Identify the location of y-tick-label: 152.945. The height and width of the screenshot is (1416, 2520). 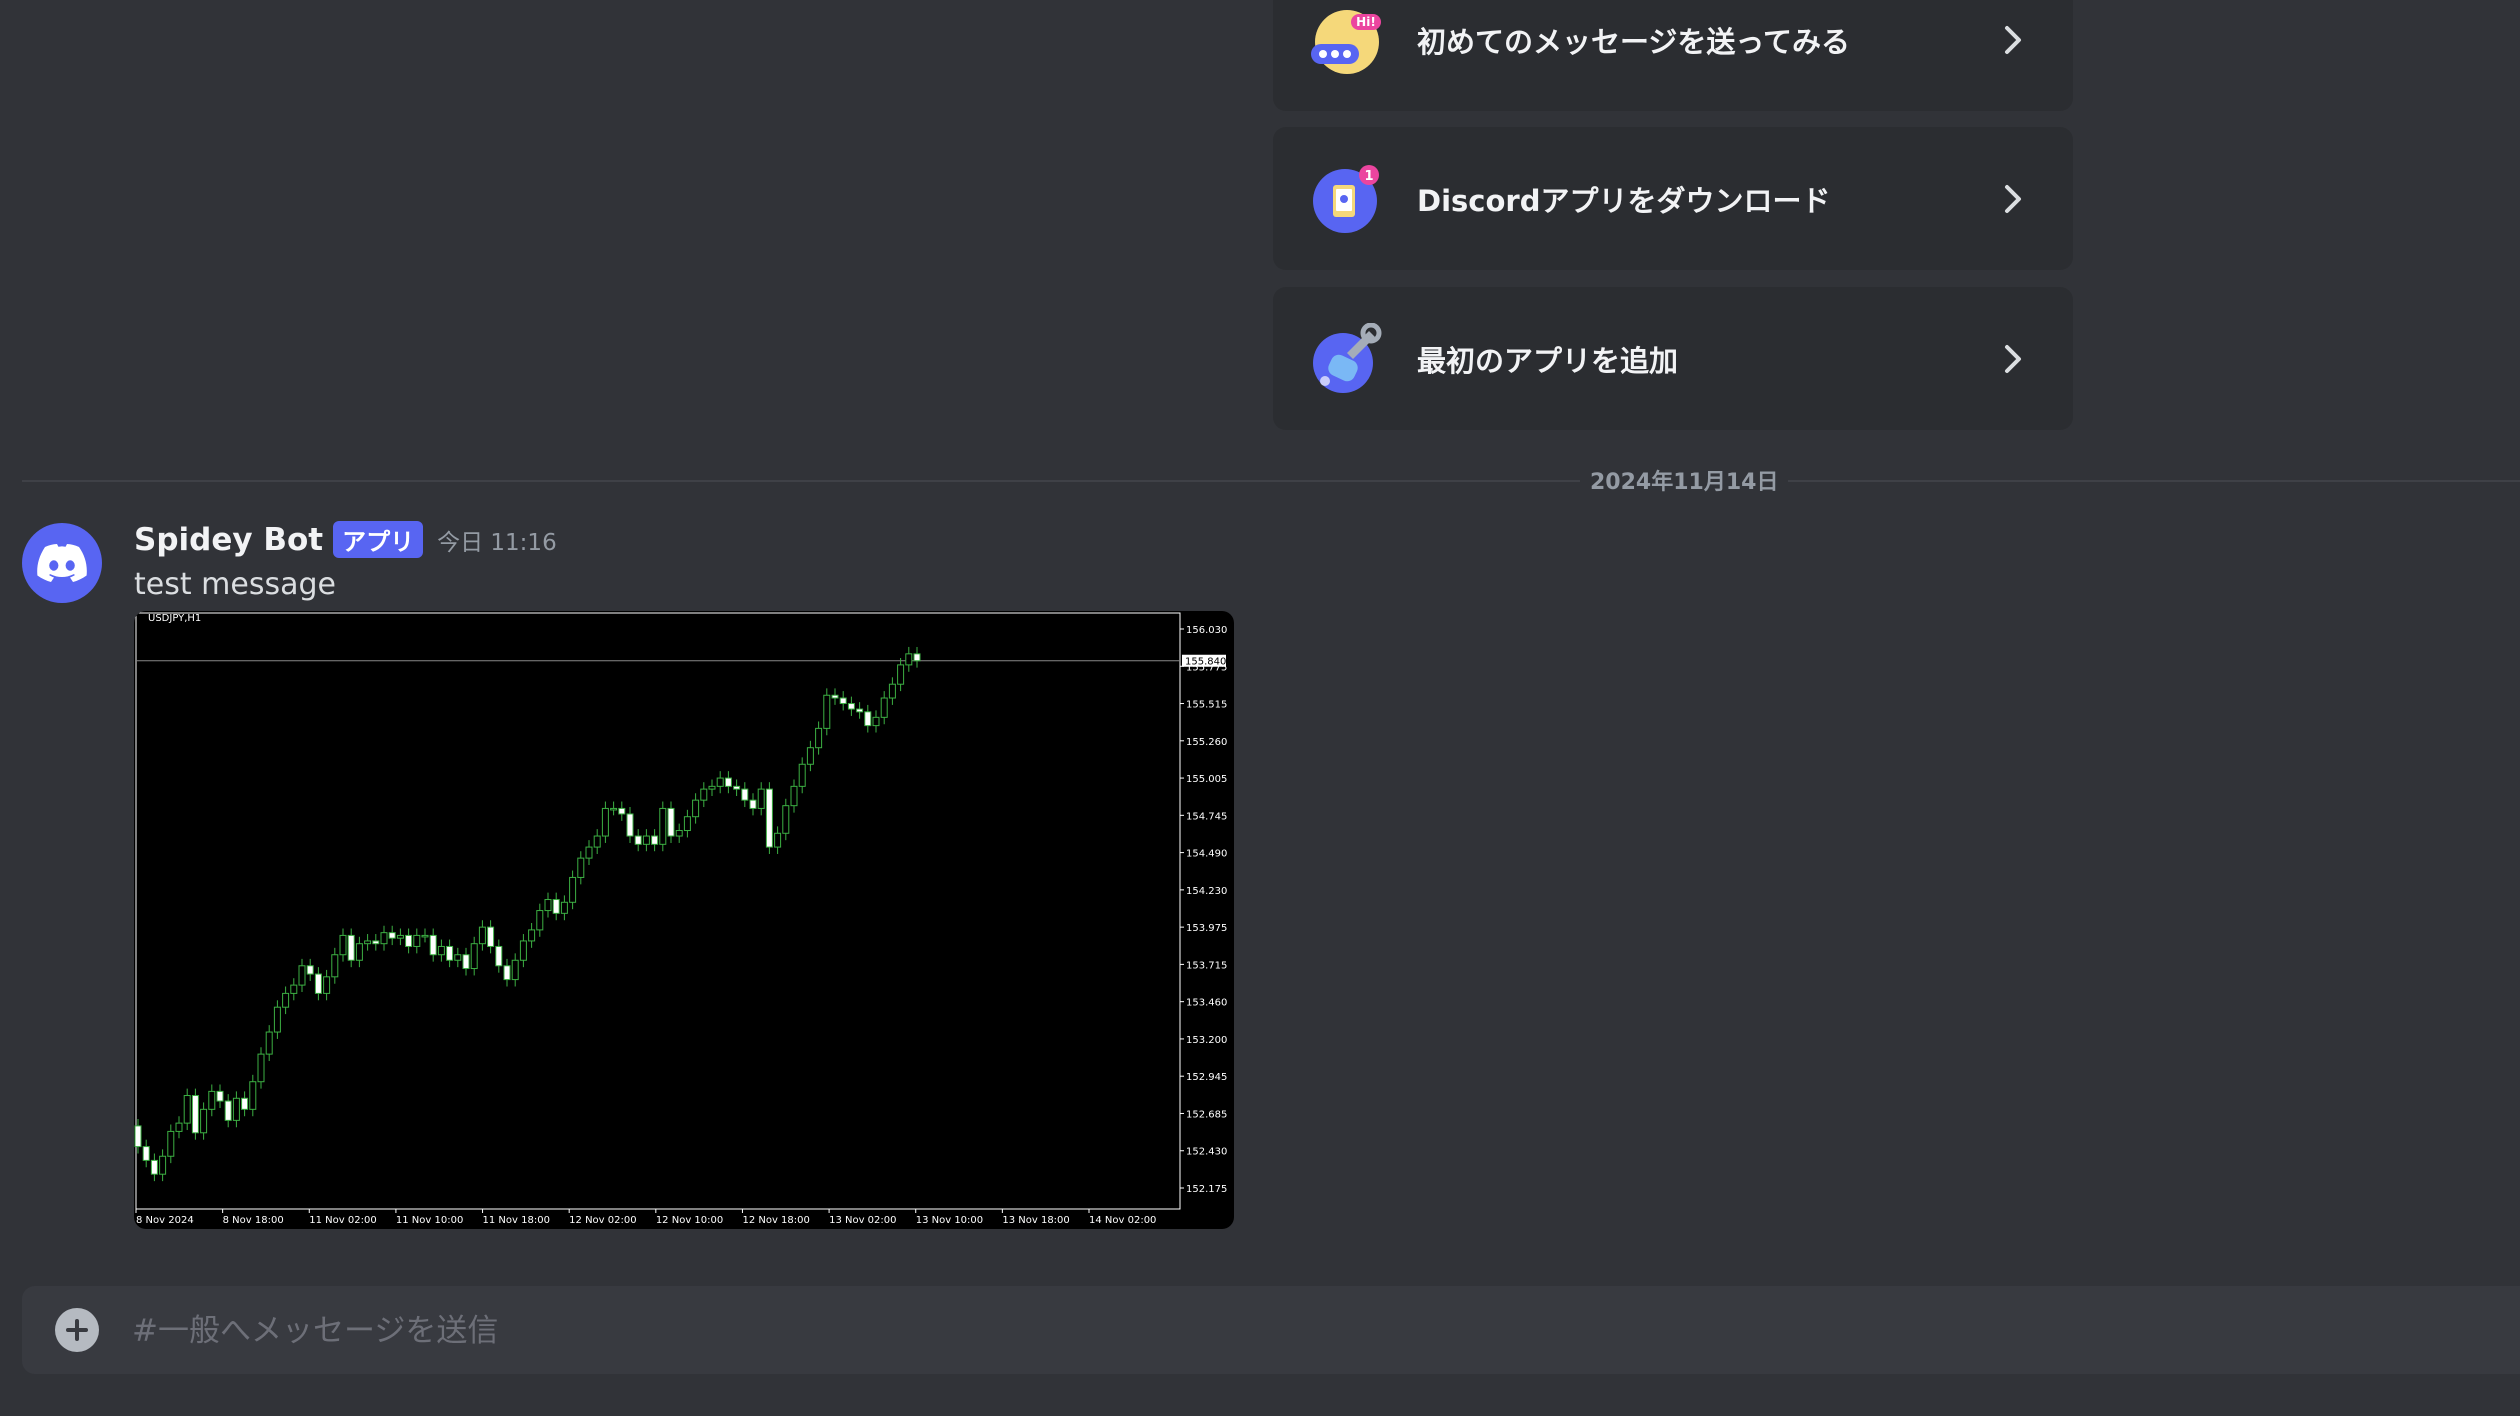
(1206, 1077).